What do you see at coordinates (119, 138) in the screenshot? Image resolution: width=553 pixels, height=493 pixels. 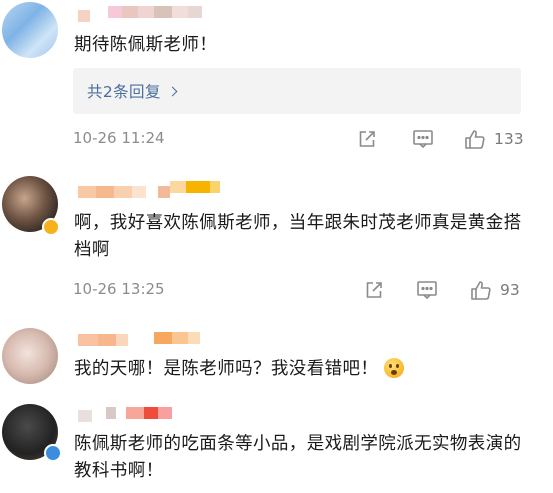 I see `timestamp: 10-26 11:24` at bounding box center [119, 138].